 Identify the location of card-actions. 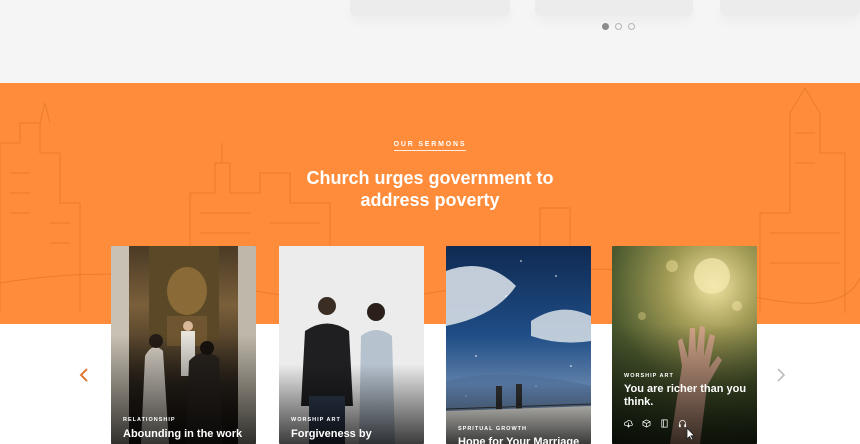
(655, 423).